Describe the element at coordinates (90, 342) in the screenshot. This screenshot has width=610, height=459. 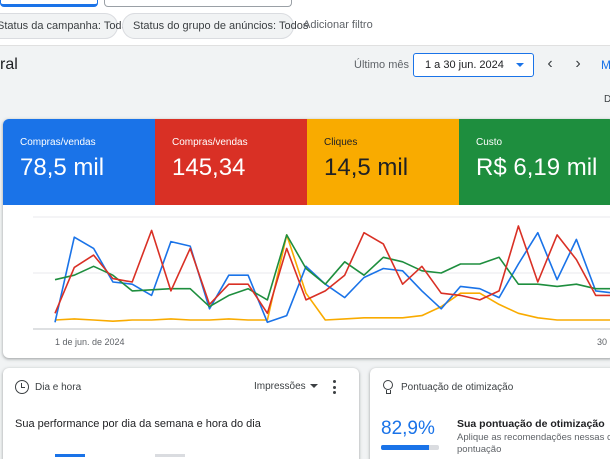
I see `x-tick-label-start: 1 de jun. de 2024` at that location.